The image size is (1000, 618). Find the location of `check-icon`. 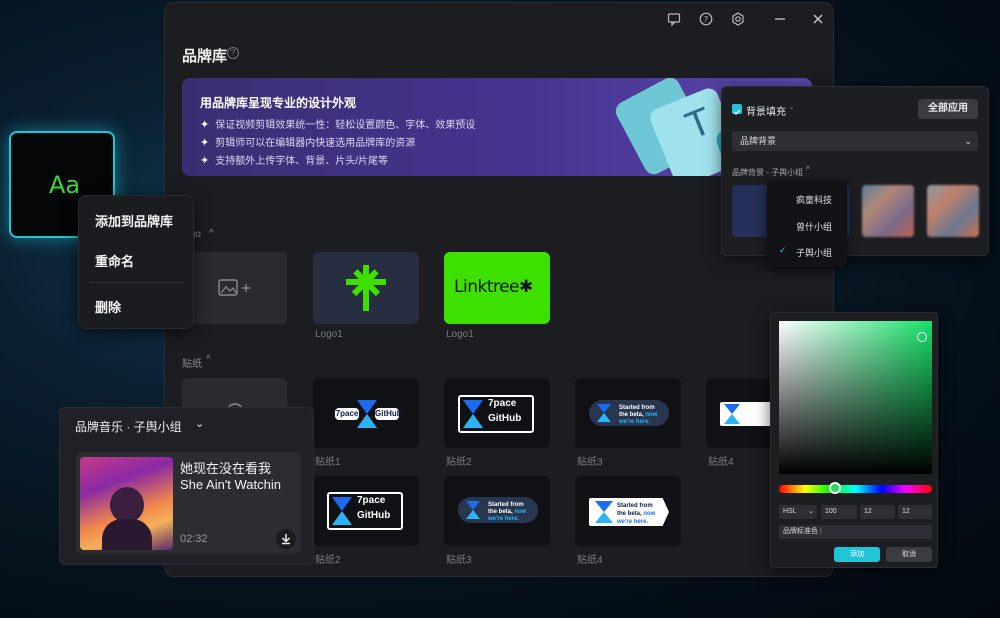

check-icon is located at coordinates (737, 112).